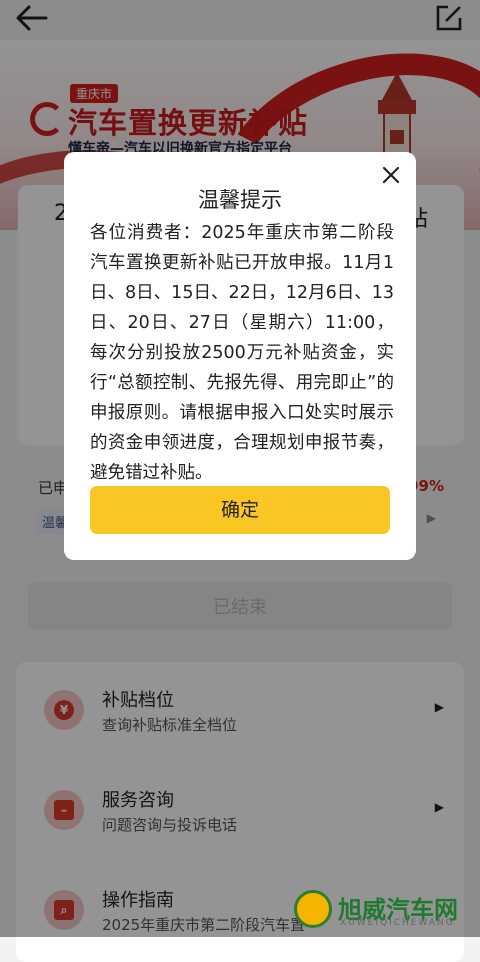 The image size is (480, 962). Describe the element at coordinates (240, 510) in the screenshot. I see `confirm-button: 确定` at that location.